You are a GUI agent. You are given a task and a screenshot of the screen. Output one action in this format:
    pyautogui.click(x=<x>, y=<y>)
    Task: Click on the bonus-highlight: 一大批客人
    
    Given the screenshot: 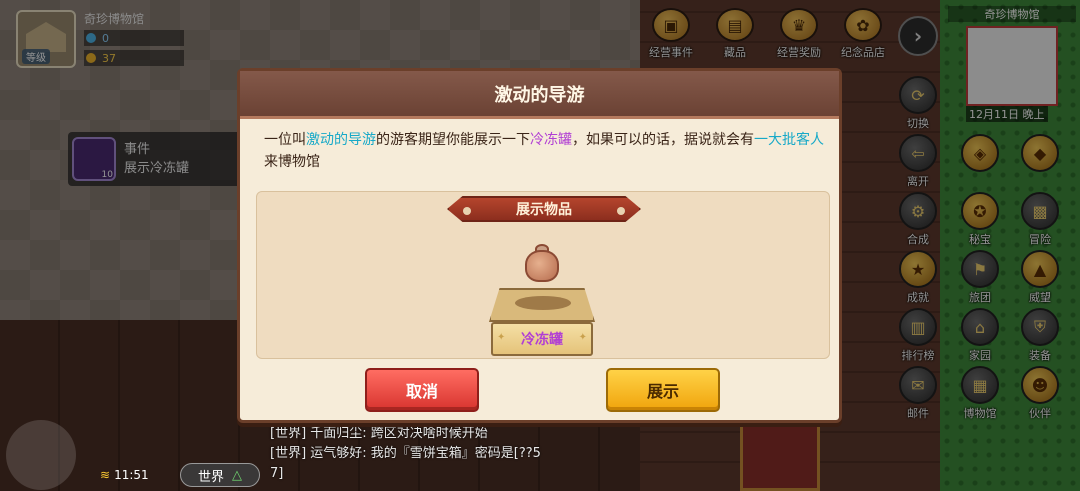 What is the action you would take?
    pyautogui.click(x=789, y=140)
    